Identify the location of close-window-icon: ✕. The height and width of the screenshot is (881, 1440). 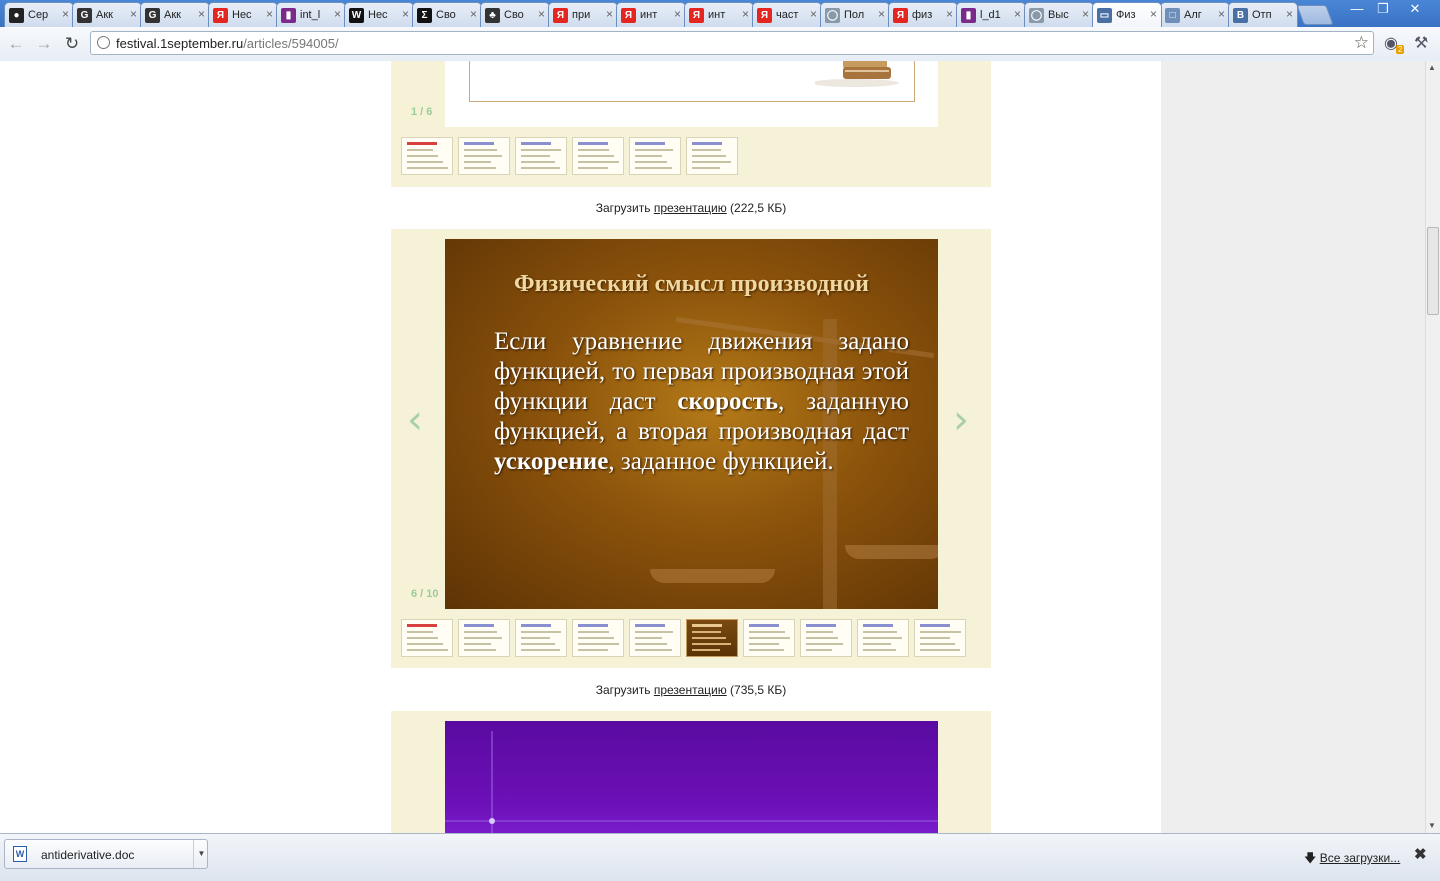
(1415, 9).